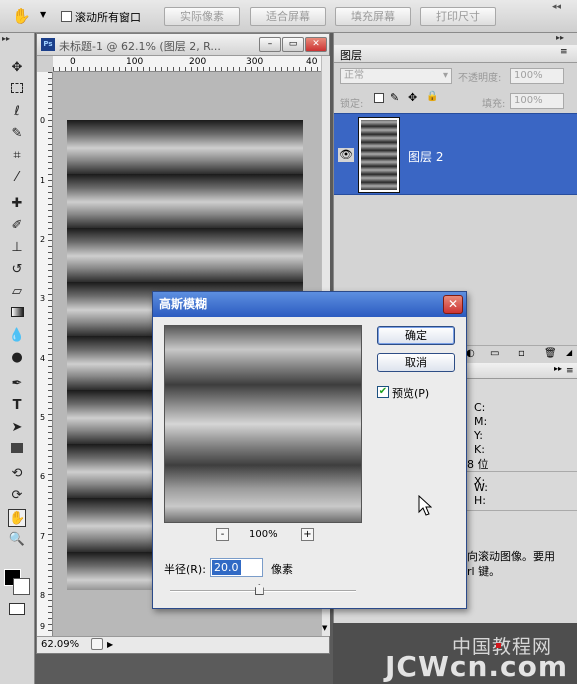 The image size is (577, 684). I want to click on eye-visibility-icon: 👁, so click(346, 155).